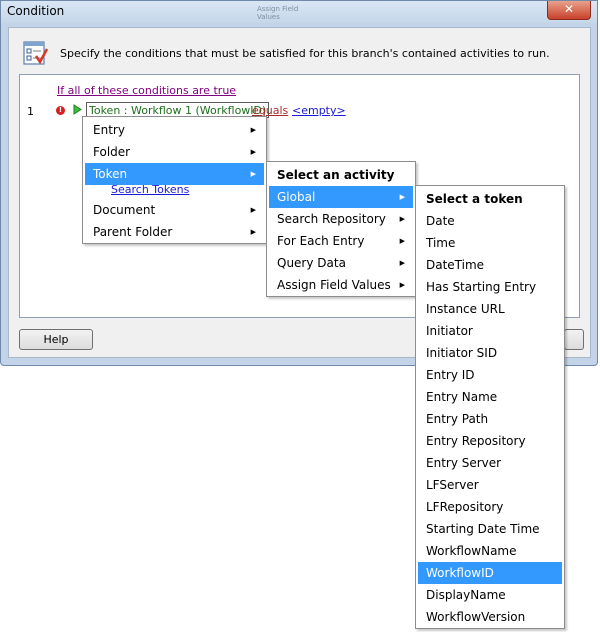  Describe the element at coordinates (490, 221) in the screenshot. I see `token-item: Date` at that location.